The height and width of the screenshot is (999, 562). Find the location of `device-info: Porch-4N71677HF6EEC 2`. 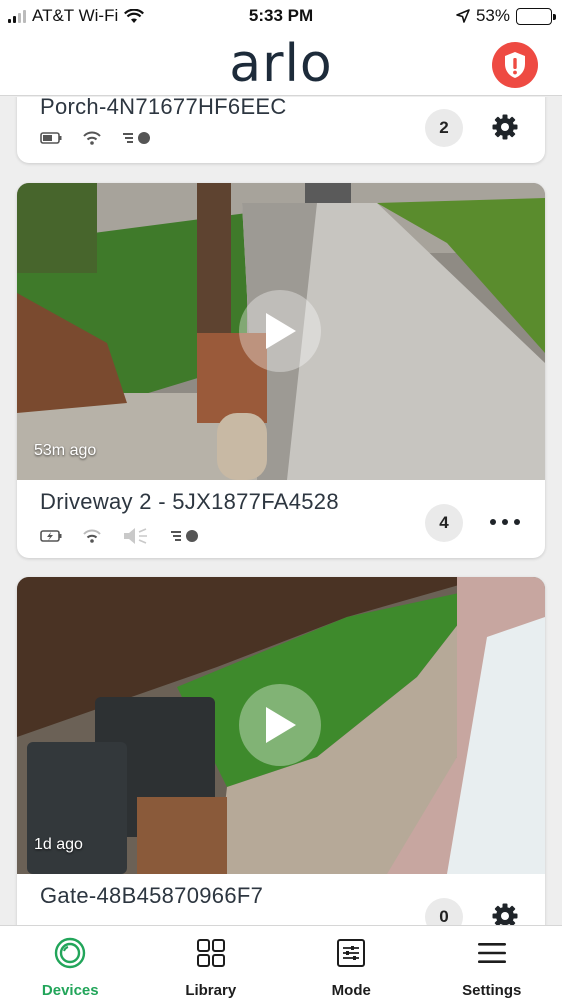

device-info: Porch-4N71677HF6EEC 2 is located at coordinates (281, 130).